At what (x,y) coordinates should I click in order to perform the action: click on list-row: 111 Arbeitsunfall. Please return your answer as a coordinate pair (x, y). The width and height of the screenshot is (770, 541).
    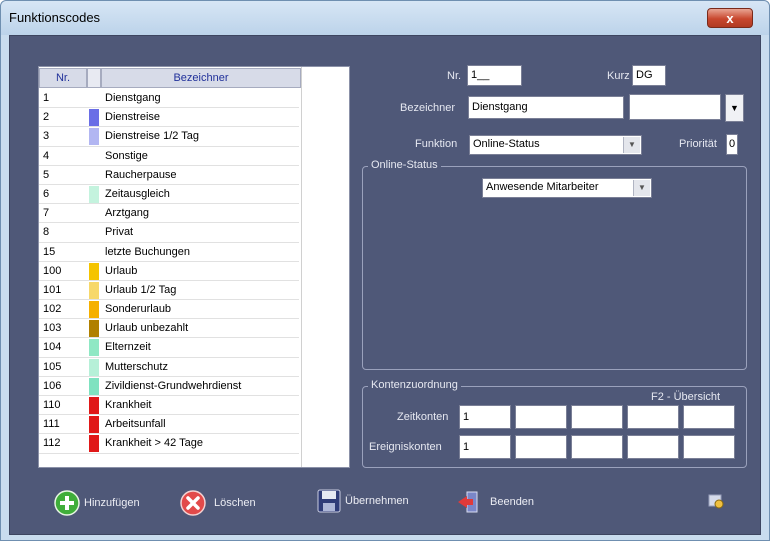
    Looking at the image, I should click on (169, 425).